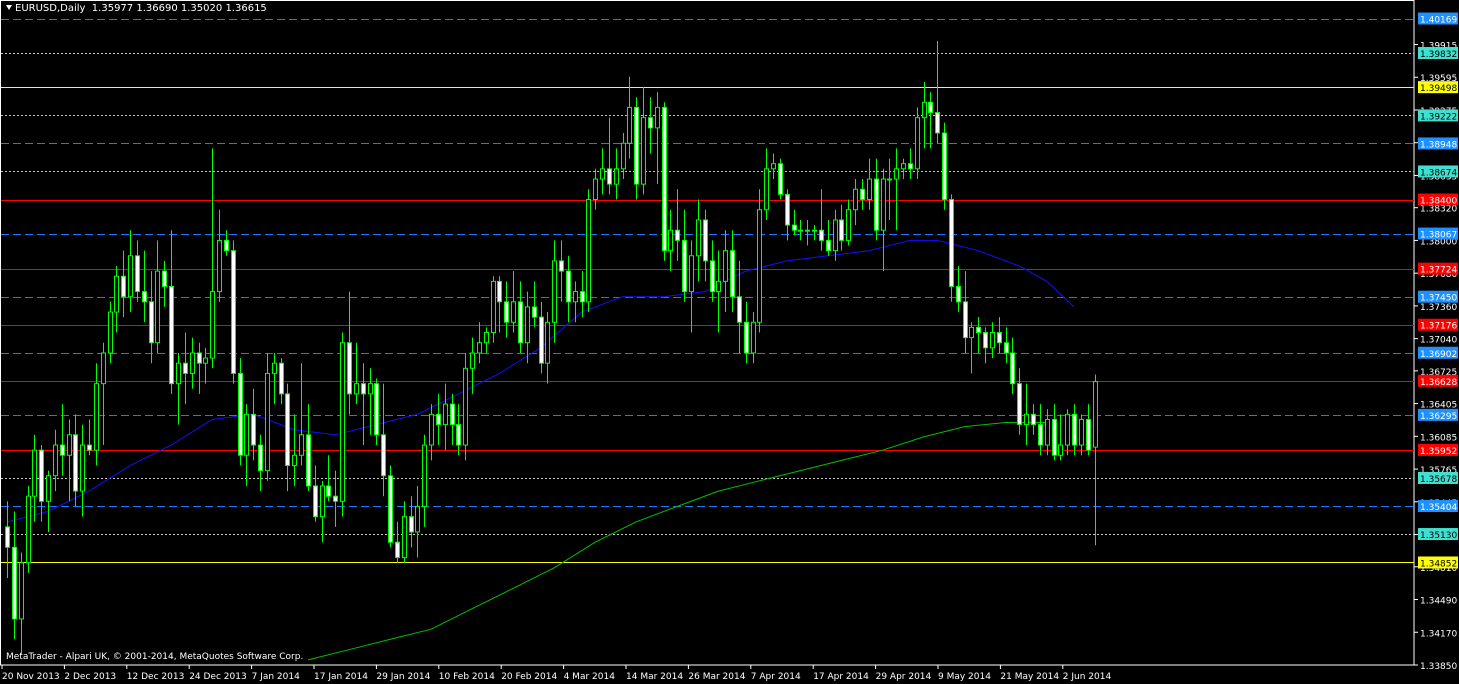 Image resolution: width=1459 pixels, height=684 pixels. I want to click on close-price: 1.36615, so click(246, 8).